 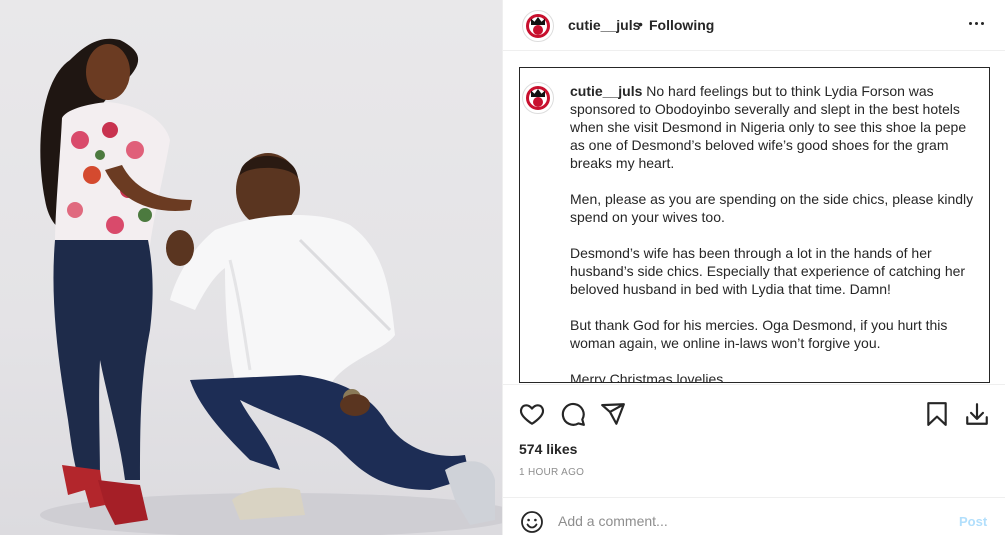 What do you see at coordinates (551, 472) in the screenshot?
I see `post-timestamp: 1 HOUR AGO` at bounding box center [551, 472].